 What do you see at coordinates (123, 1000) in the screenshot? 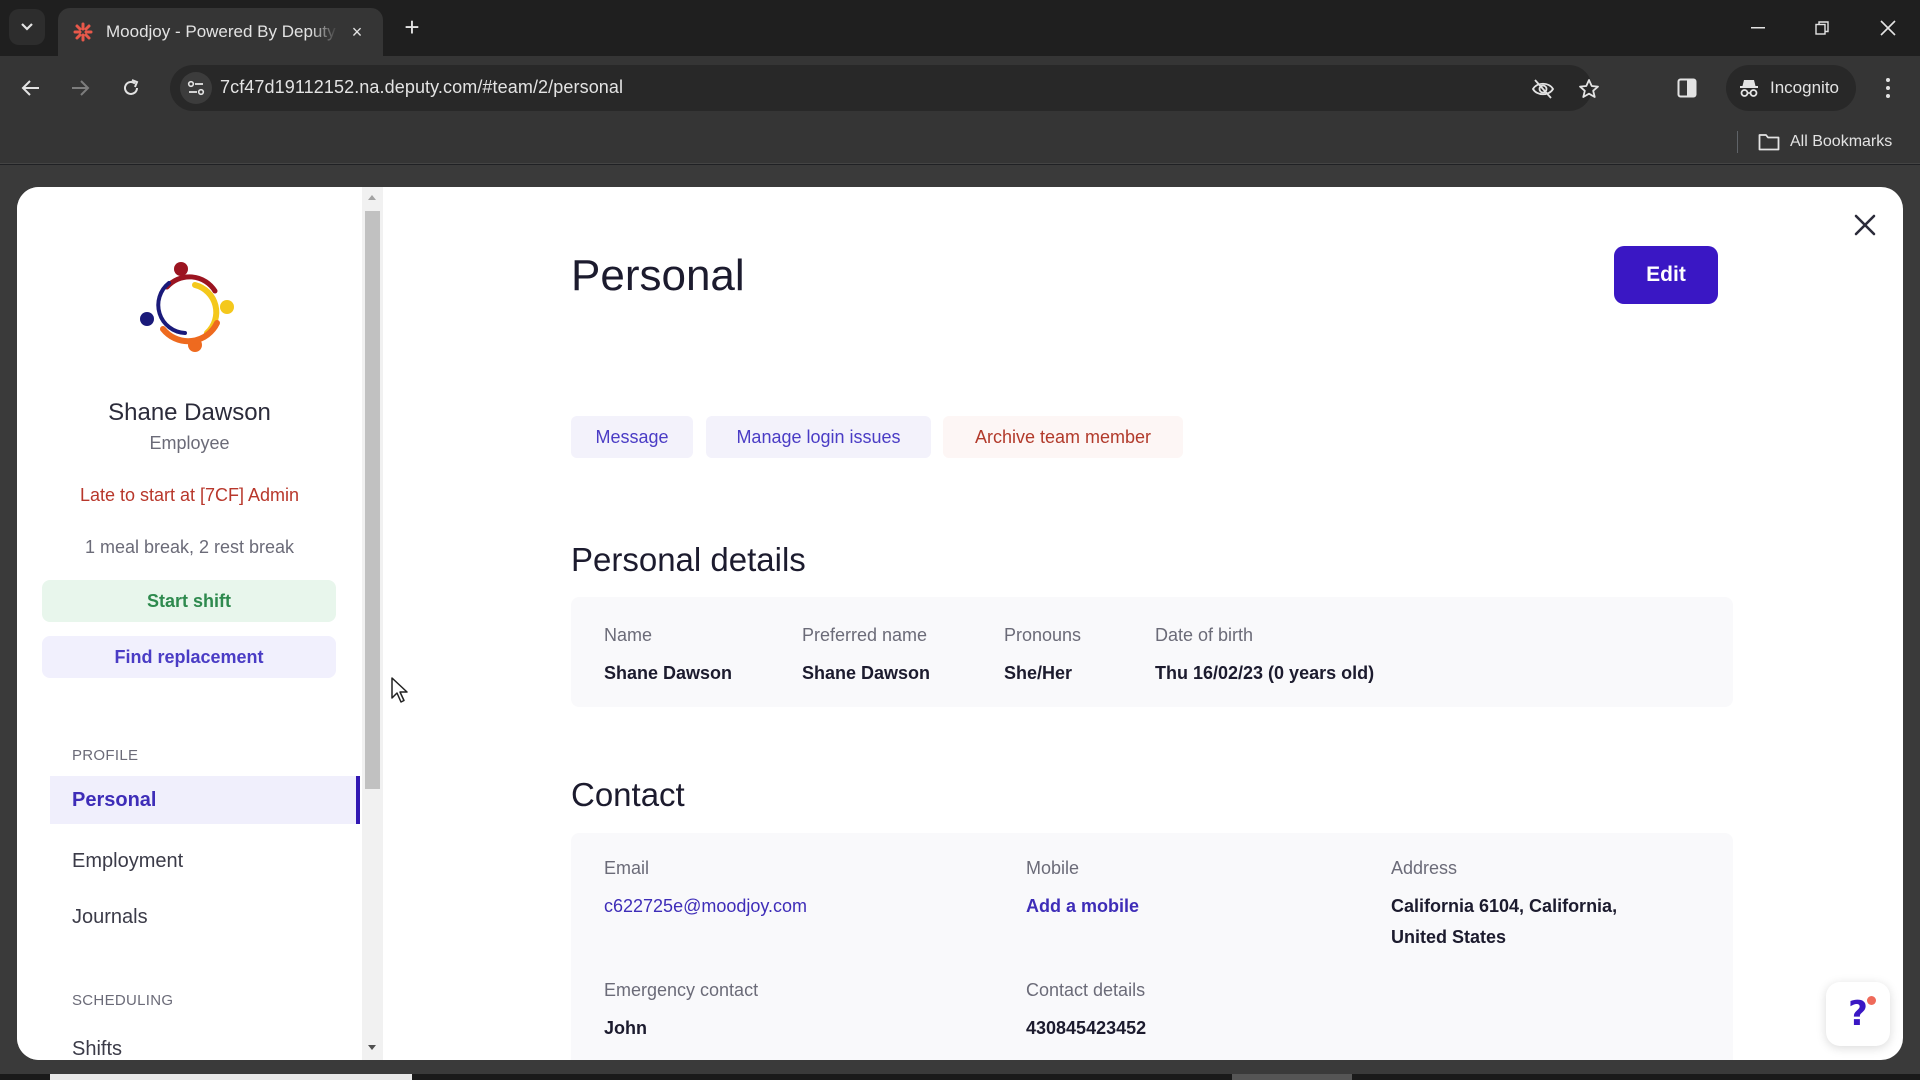
I see `sidebar-section-scheduling: SCHEDULING` at bounding box center [123, 1000].